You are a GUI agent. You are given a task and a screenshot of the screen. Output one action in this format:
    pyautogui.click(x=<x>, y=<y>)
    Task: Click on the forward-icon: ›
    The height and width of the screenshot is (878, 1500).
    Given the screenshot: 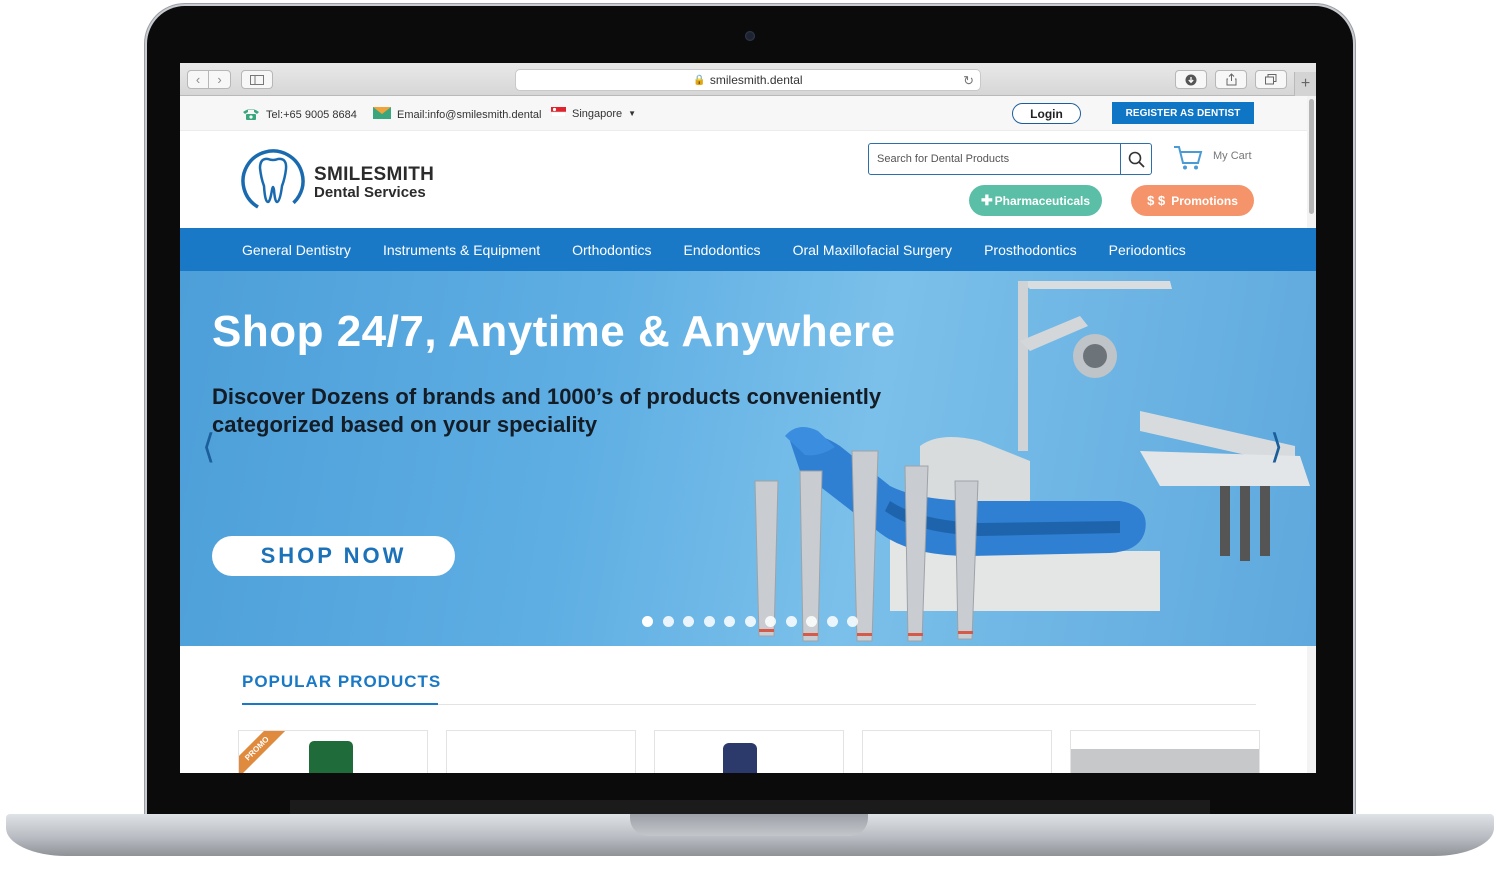 What is the action you would take?
    pyautogui.click(x=220, y=79)
    